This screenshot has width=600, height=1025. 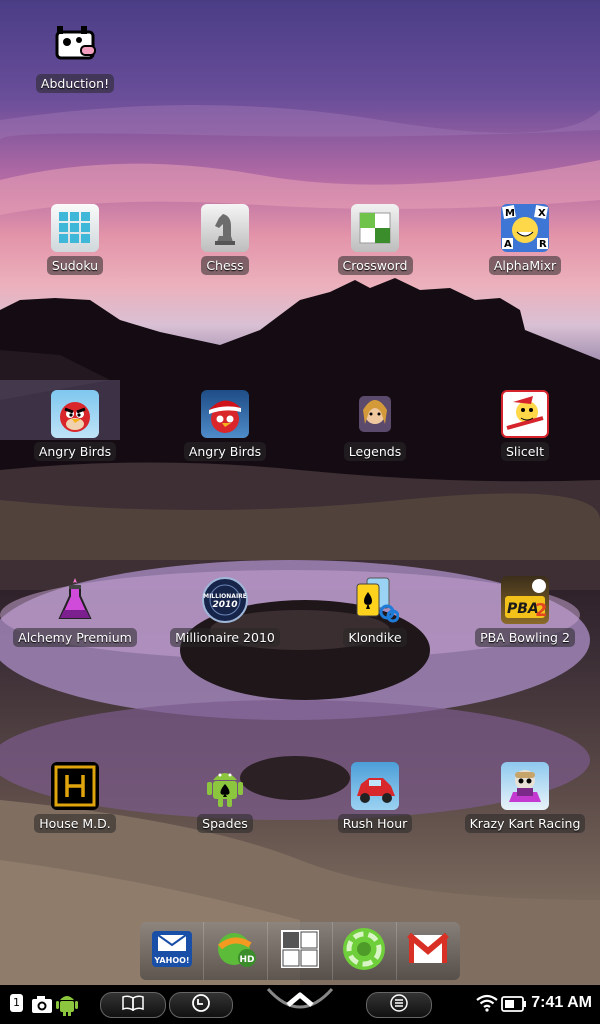 I want to click on app-legends: Legends, so click(x=375, y=425).